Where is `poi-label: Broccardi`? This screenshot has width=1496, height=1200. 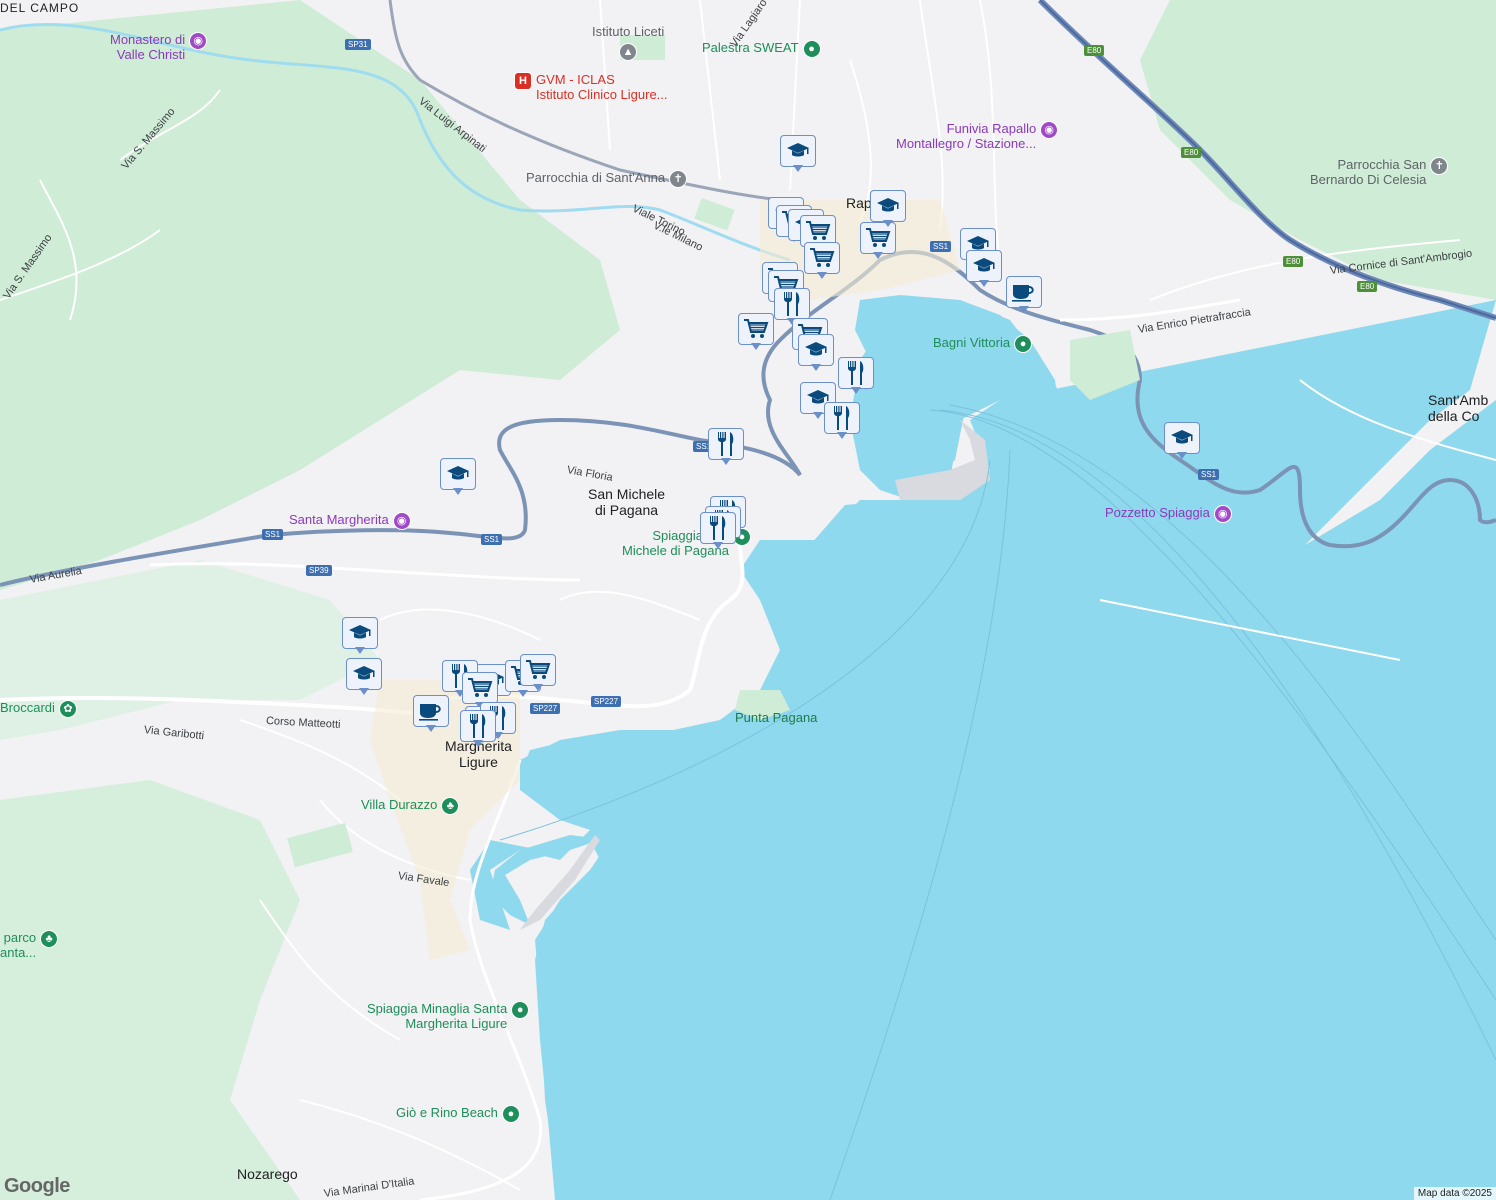
poi-label: Broccardi is located at coordinates (27, 707).